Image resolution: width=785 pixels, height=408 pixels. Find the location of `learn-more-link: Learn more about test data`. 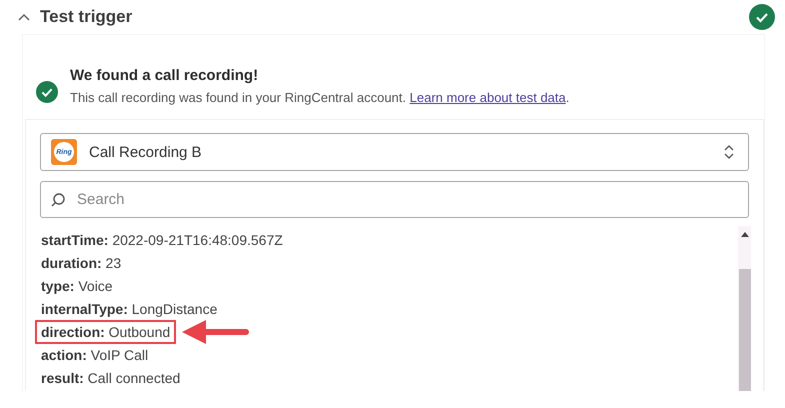

learn-more-link: Learn more about test data is located at coordinates (488, 97).